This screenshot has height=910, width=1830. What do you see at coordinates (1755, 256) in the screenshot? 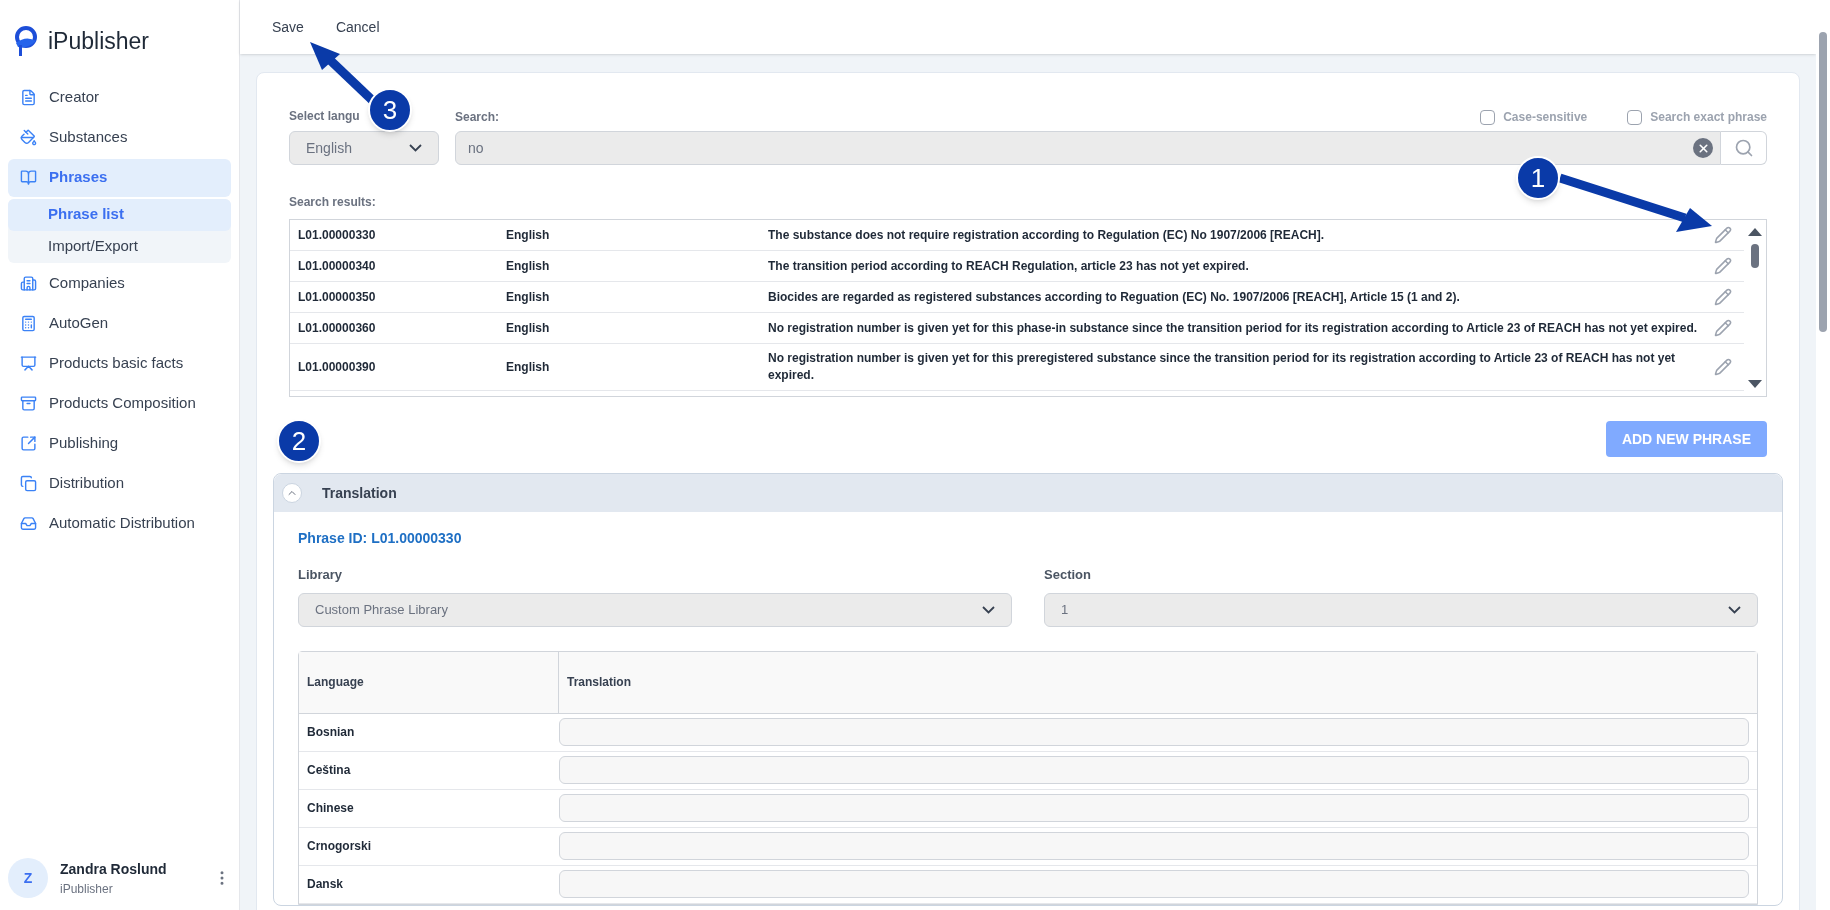
I see `scrollbar-thumb` at bounding box center [1755, 256].